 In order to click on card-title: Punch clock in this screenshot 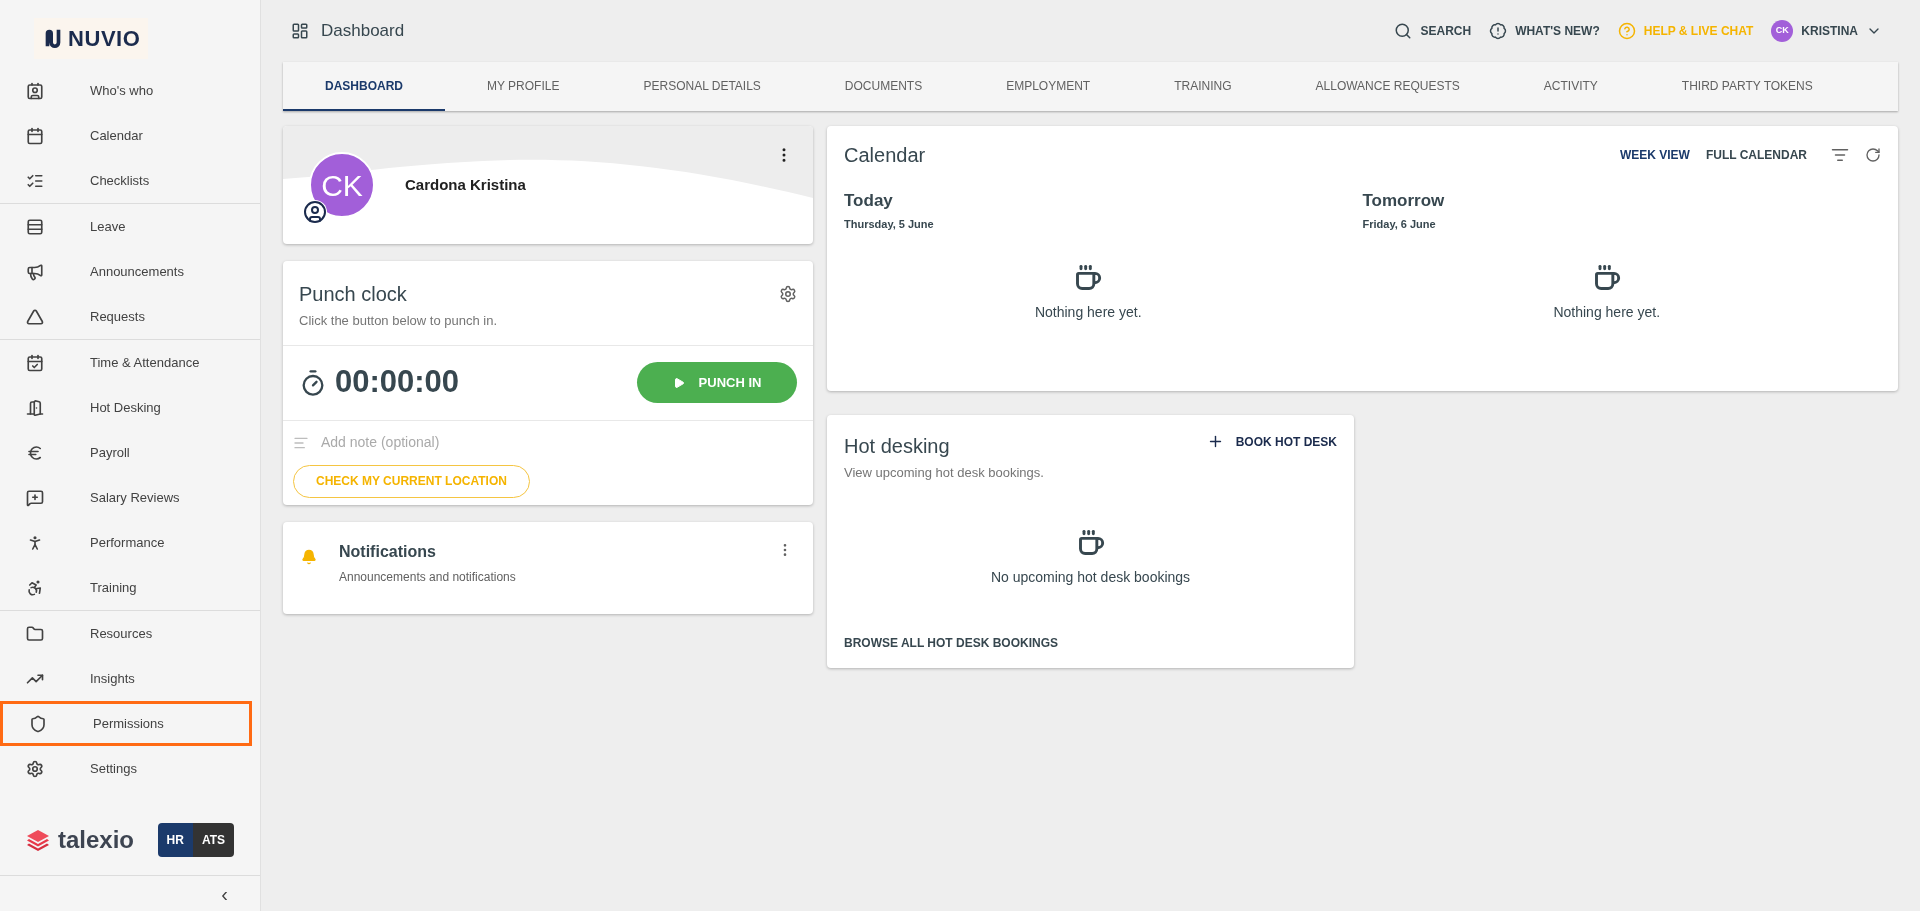, I will do `click(353, 294)`.